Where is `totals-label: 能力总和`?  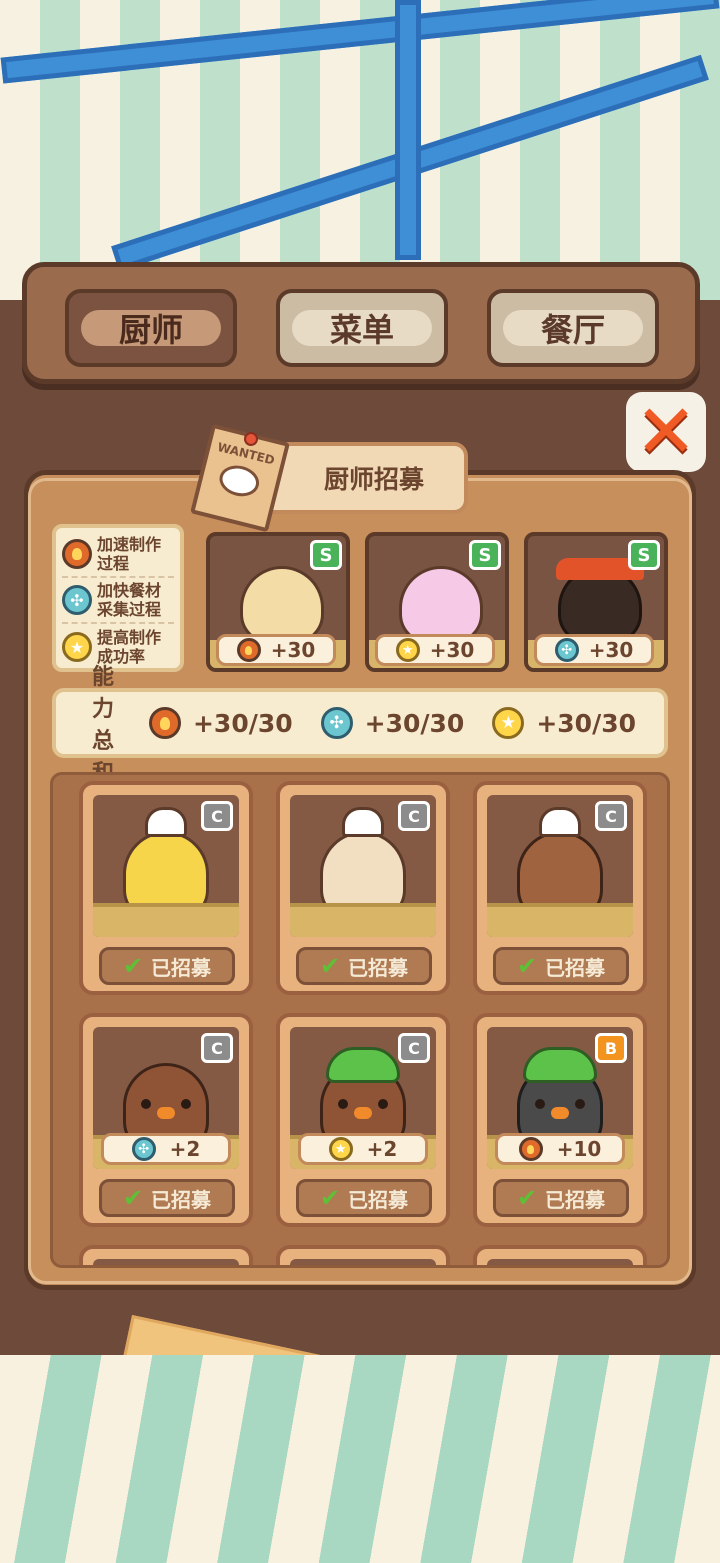 totals-label: 能力总和 is located at coordinates (103, 725).